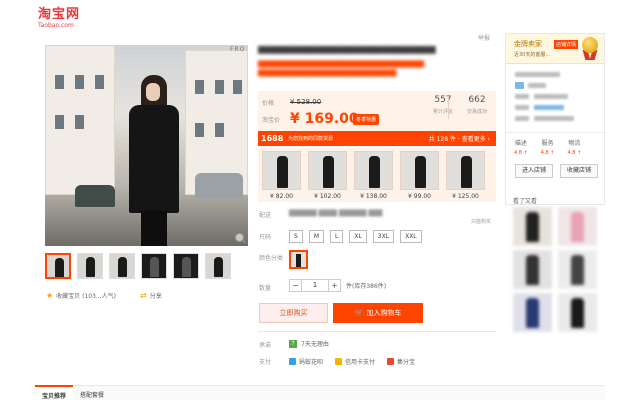 Image resolution: width=640 pixels, height=400 pixels. I want to click on buy-now-button: 立即购买, so click(293, 313).